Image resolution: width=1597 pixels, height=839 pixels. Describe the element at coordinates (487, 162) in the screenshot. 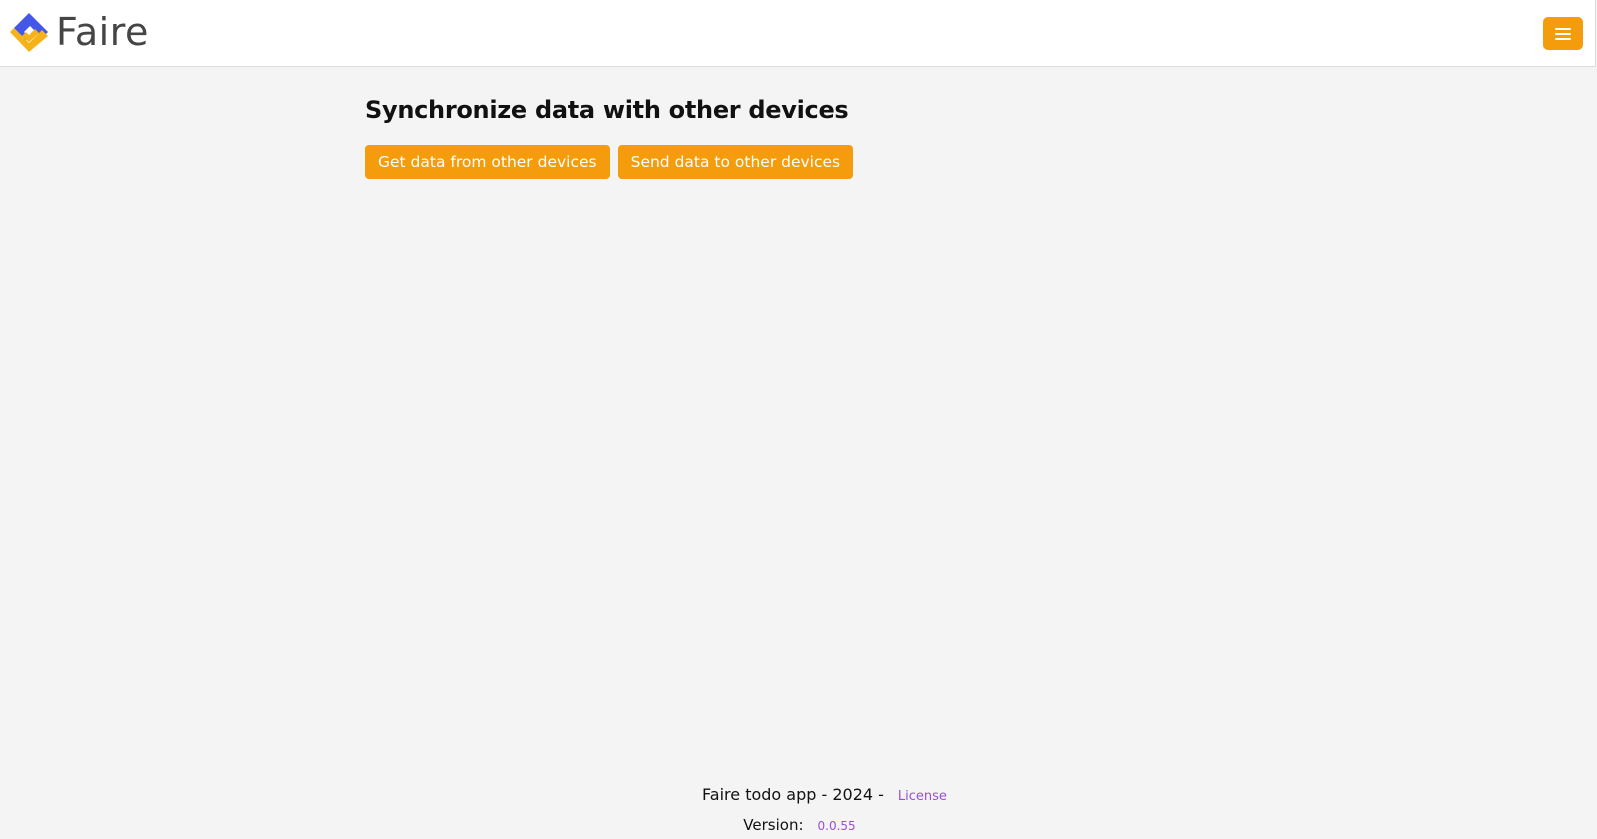

I see `get-data-button: Get data from other devices` at that location.